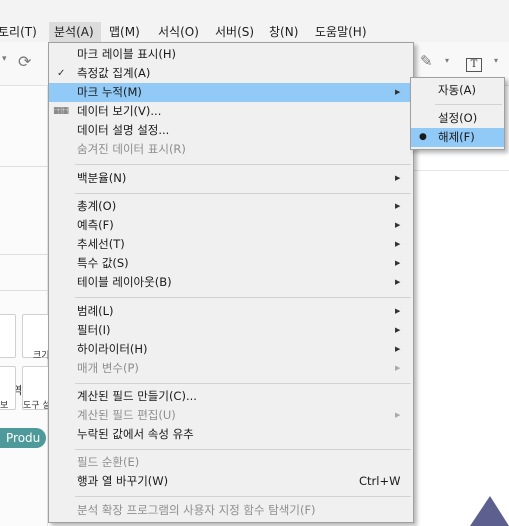 This screenshot has width=509, height=526. What do you see at coordinates (231, 178) in the screenshot?
I see `menu-item-percentage: 백분율(N) ▶` at bounding box center [231, 178].